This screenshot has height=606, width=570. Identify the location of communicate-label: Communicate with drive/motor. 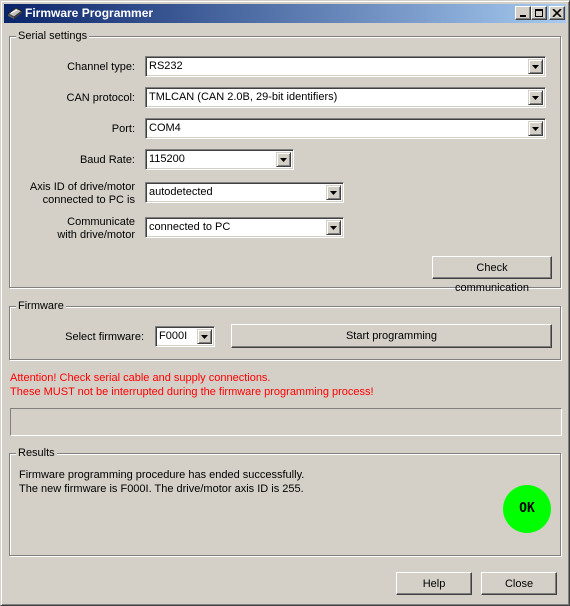
(96, 229).